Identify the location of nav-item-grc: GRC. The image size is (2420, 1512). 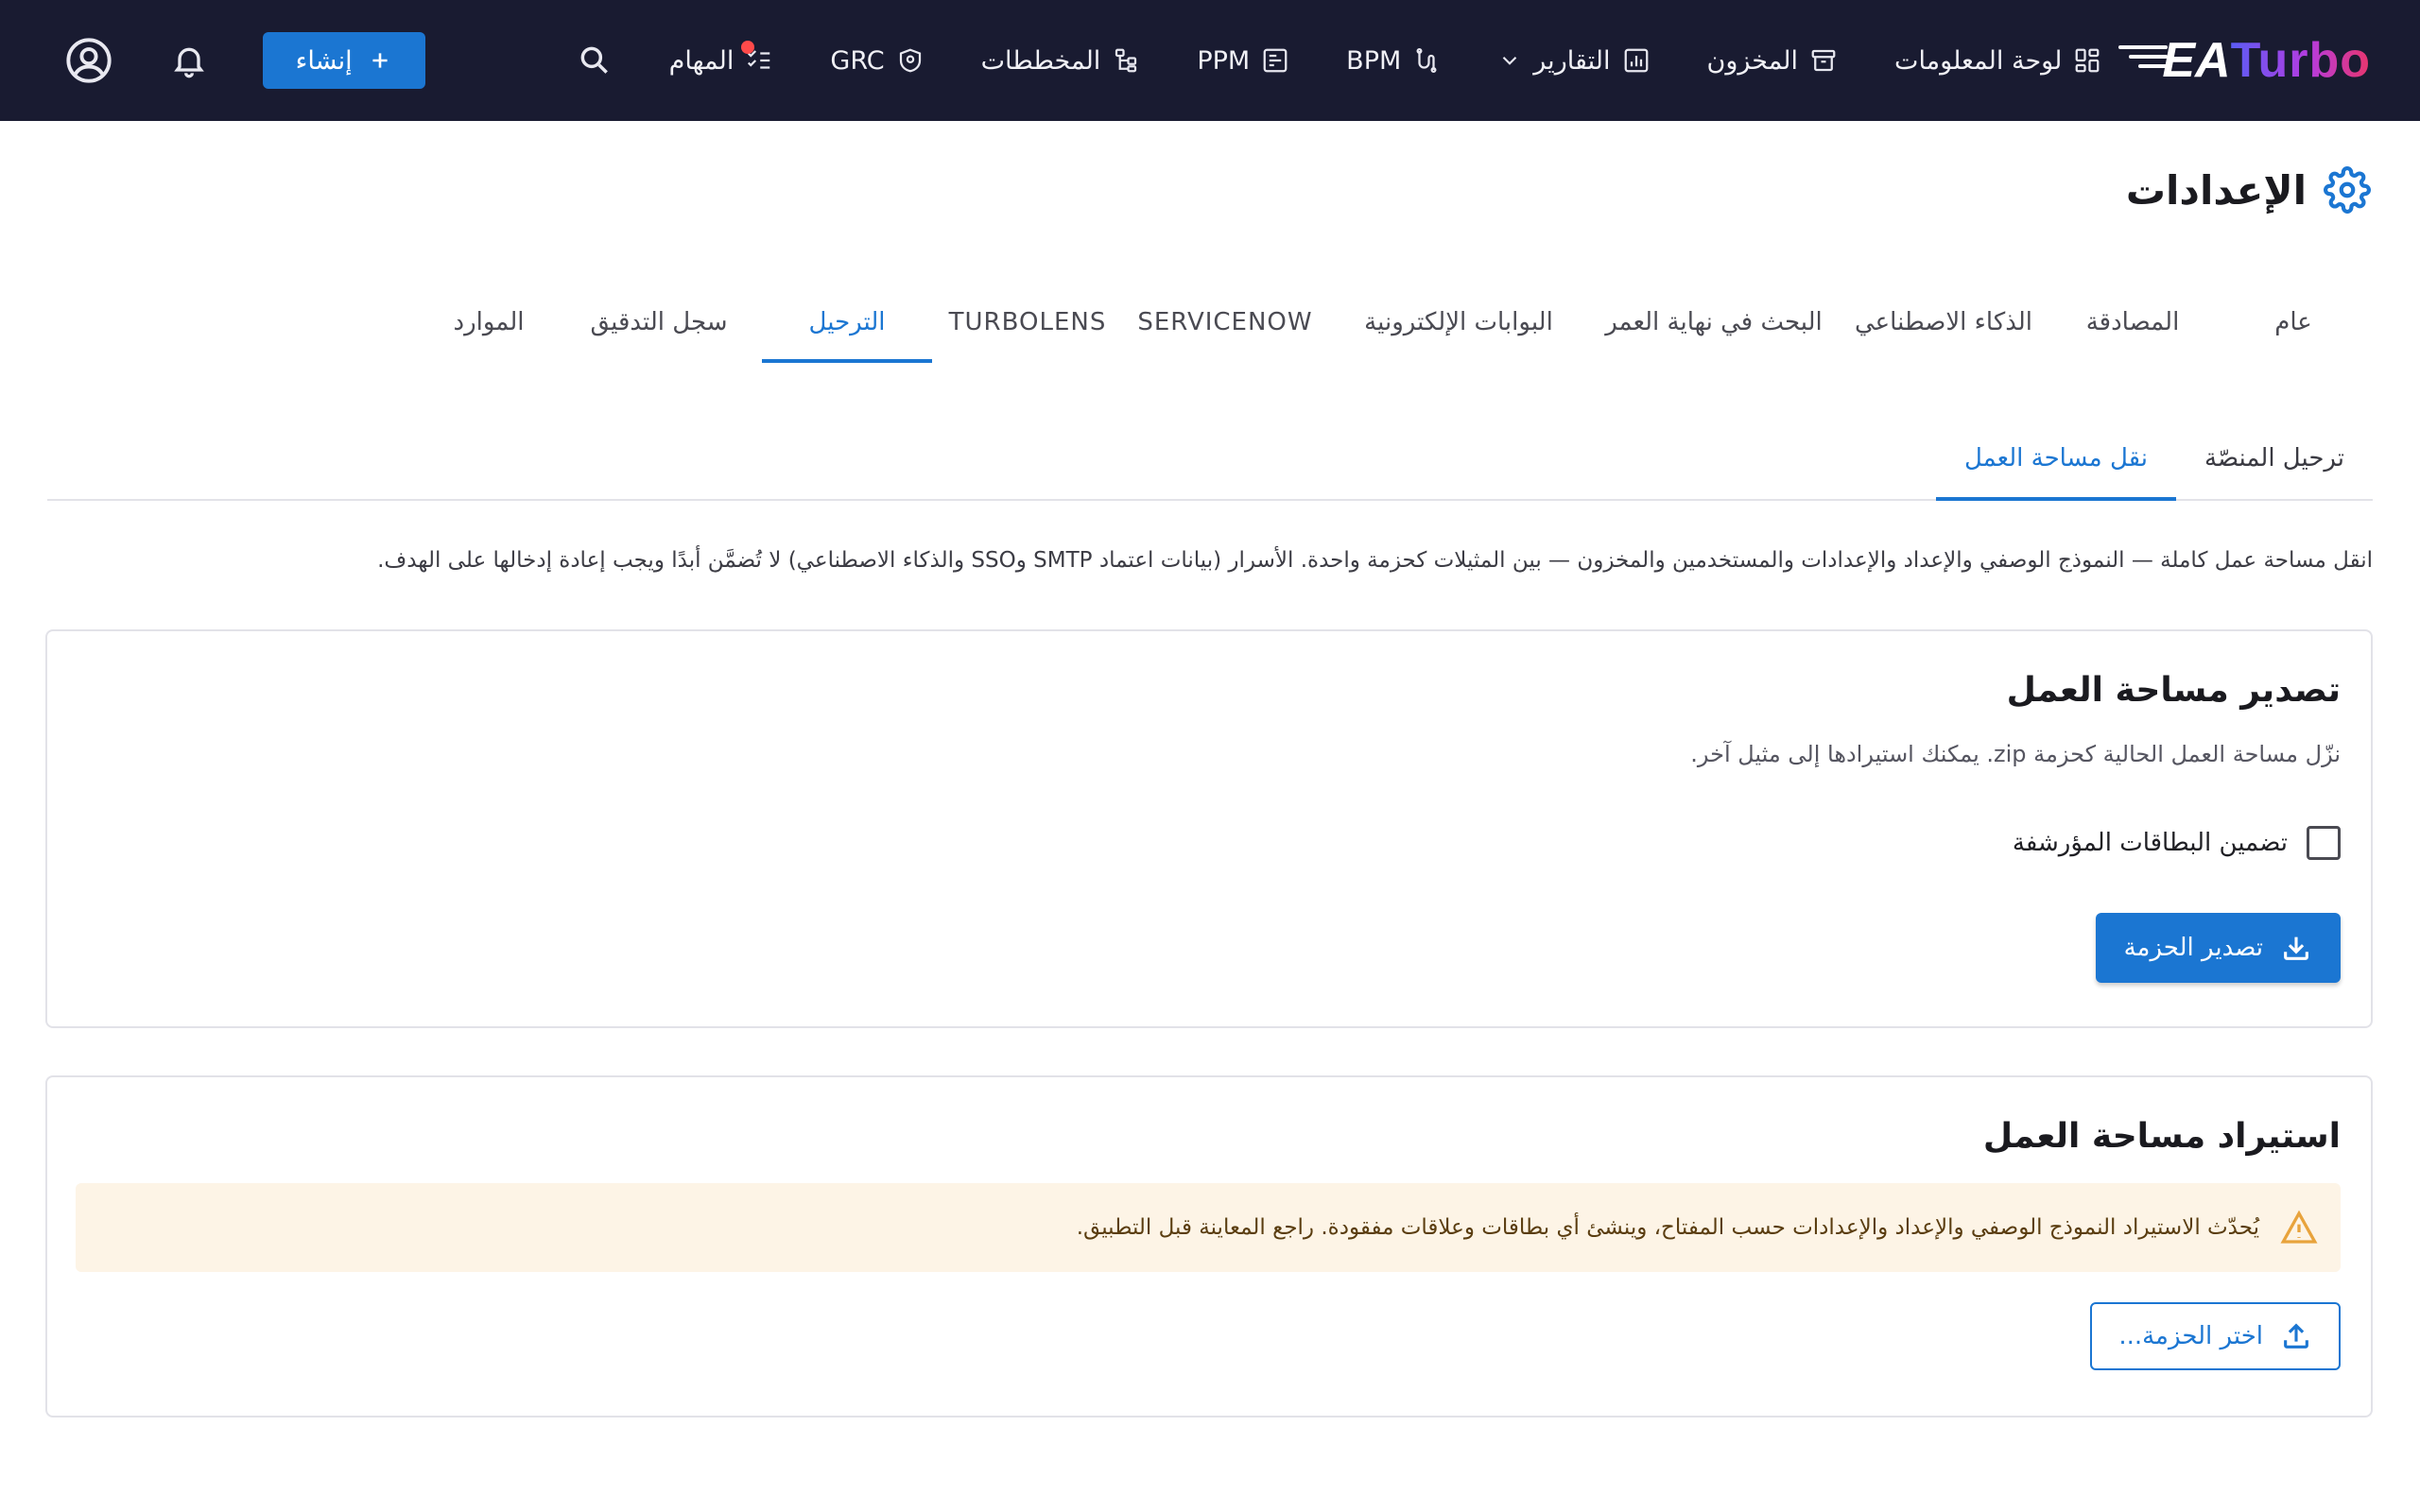
(877, 61).